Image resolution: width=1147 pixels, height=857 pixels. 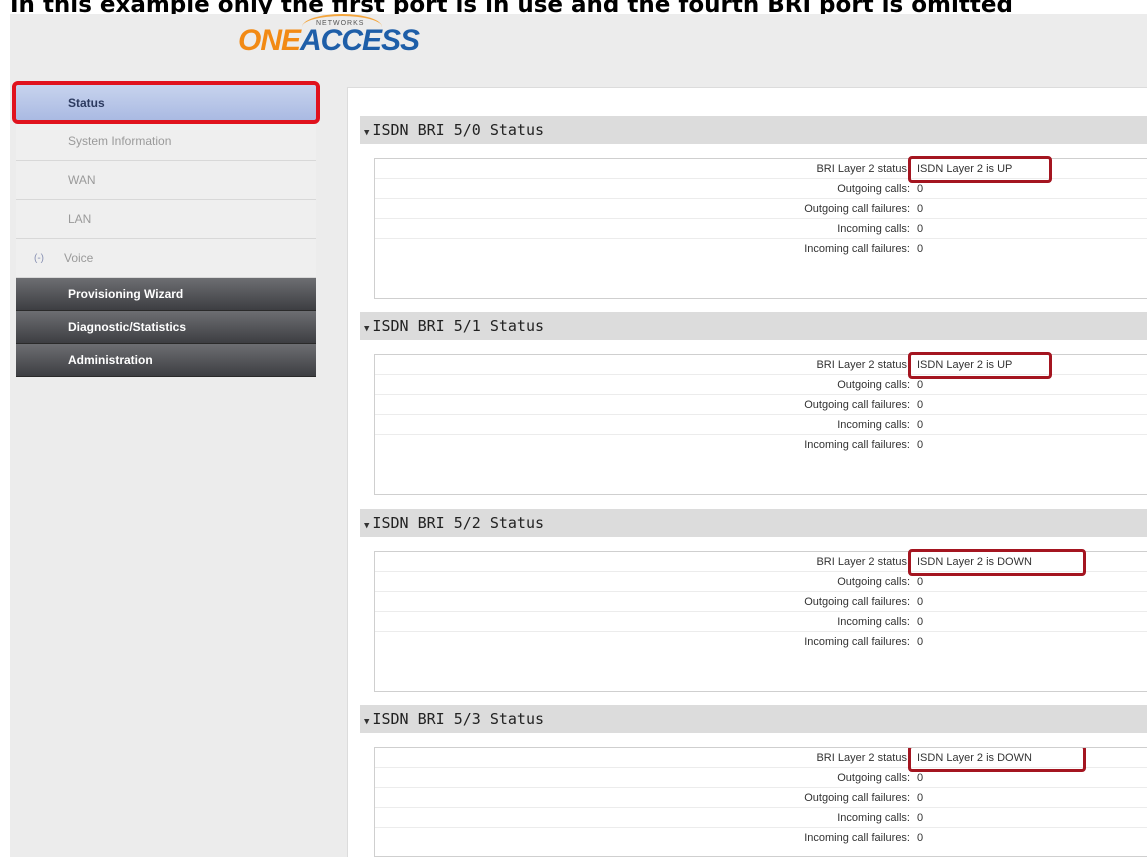 I want to click on sidebar-item-label: Status, so click(x=86, y=103).